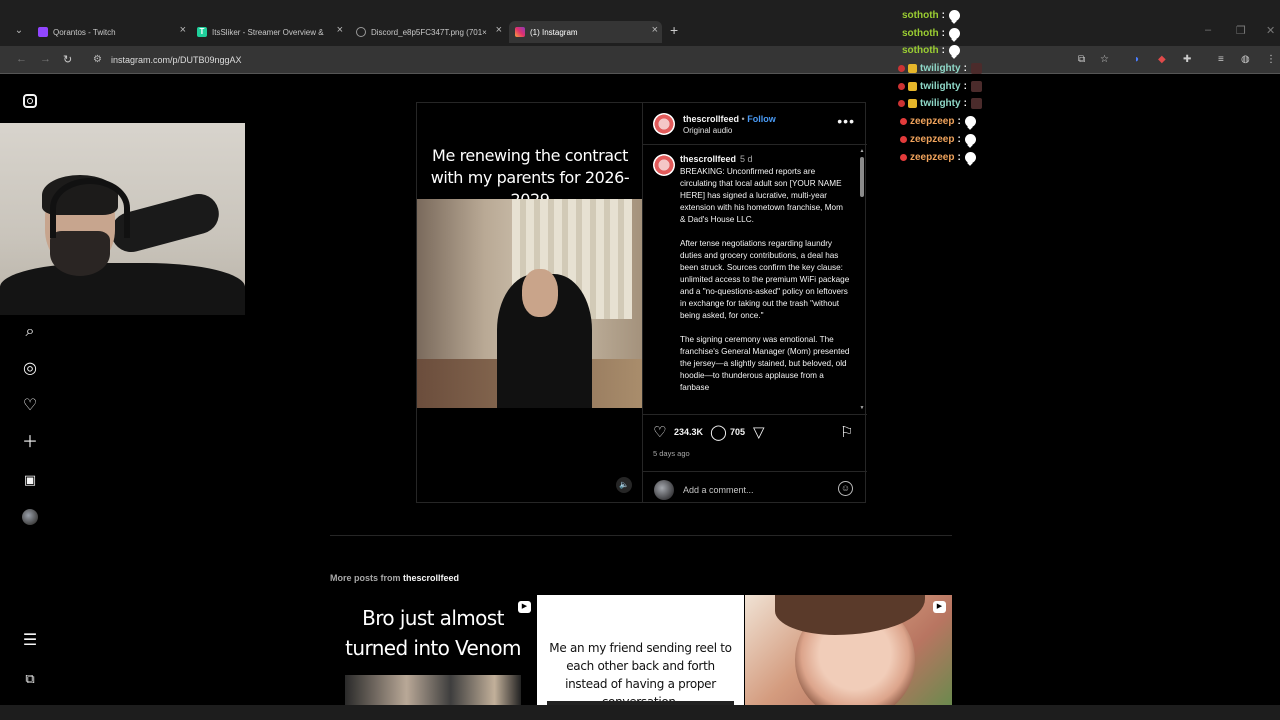 Image resolution: width=1280 pixels, height=720 pixels. I want to click on like-count: 234.3K, so click(688, 432).